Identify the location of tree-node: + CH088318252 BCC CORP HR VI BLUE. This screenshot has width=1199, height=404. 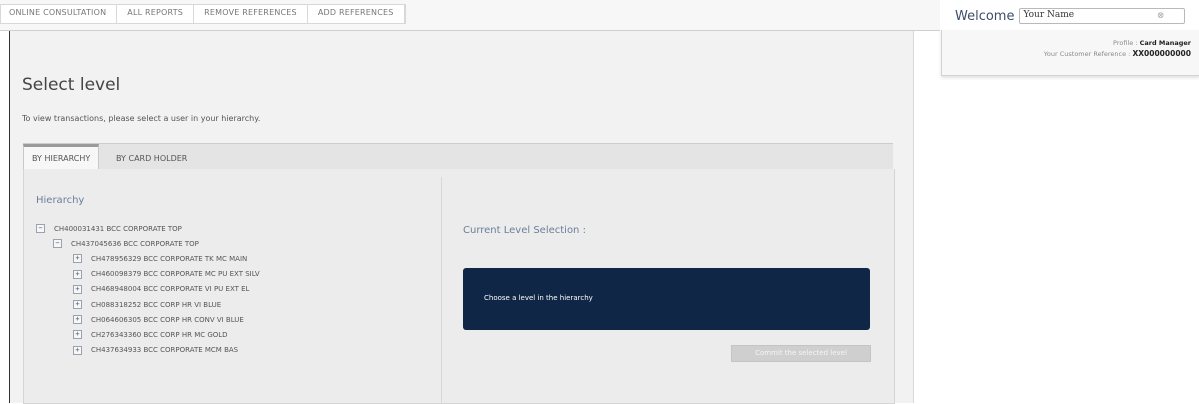
(148, 304).